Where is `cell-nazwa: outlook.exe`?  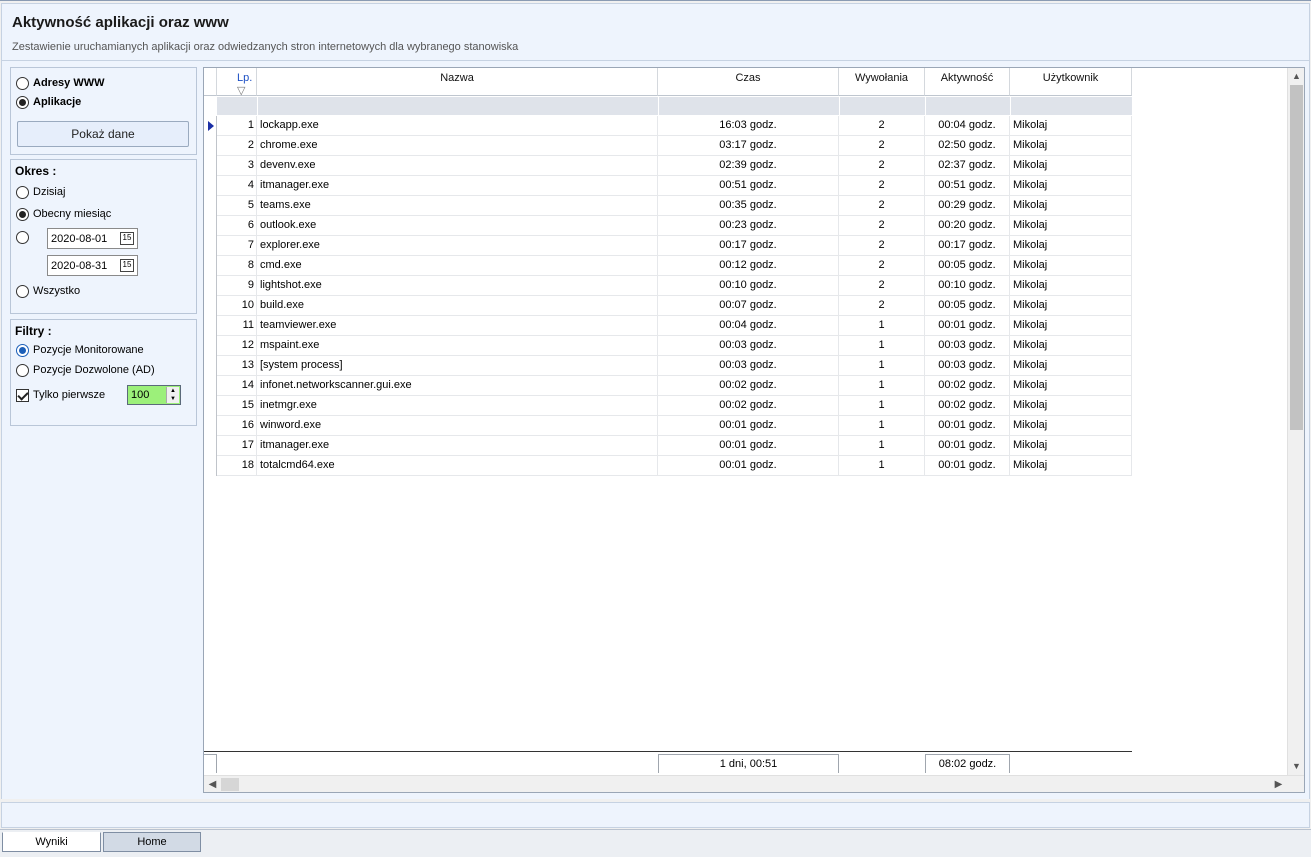 cell-nazwa: outlook.exe is located at coordinates (457, 226).